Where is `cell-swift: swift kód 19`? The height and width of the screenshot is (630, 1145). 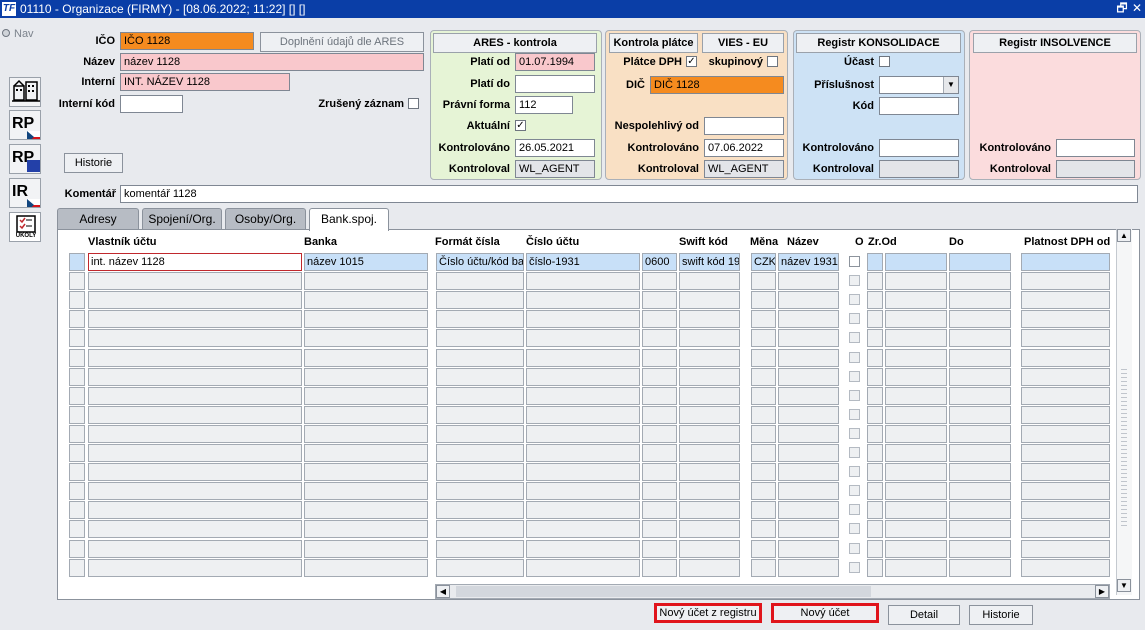
cell-swift: swift kód 19 is located at coordinates (709, 262).